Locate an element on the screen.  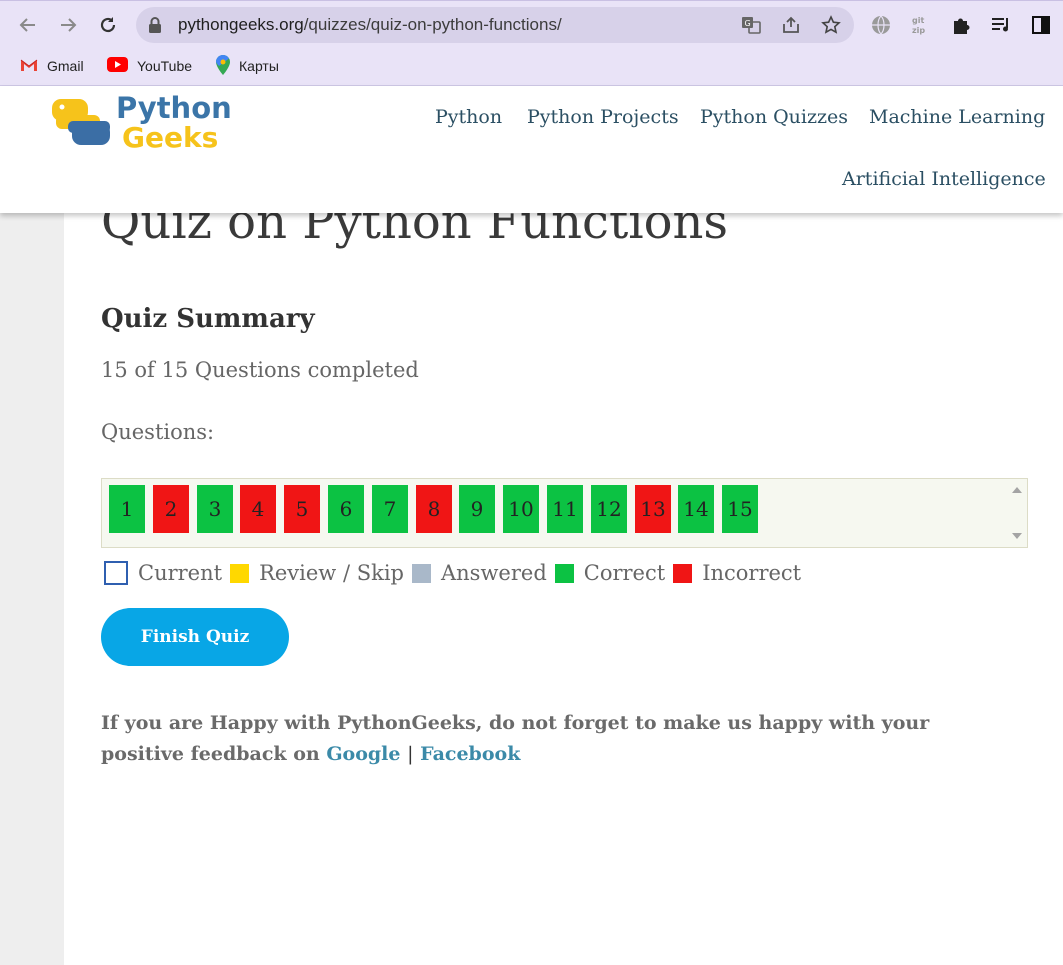
svg-text: zip is located at coordinates (918, 30).